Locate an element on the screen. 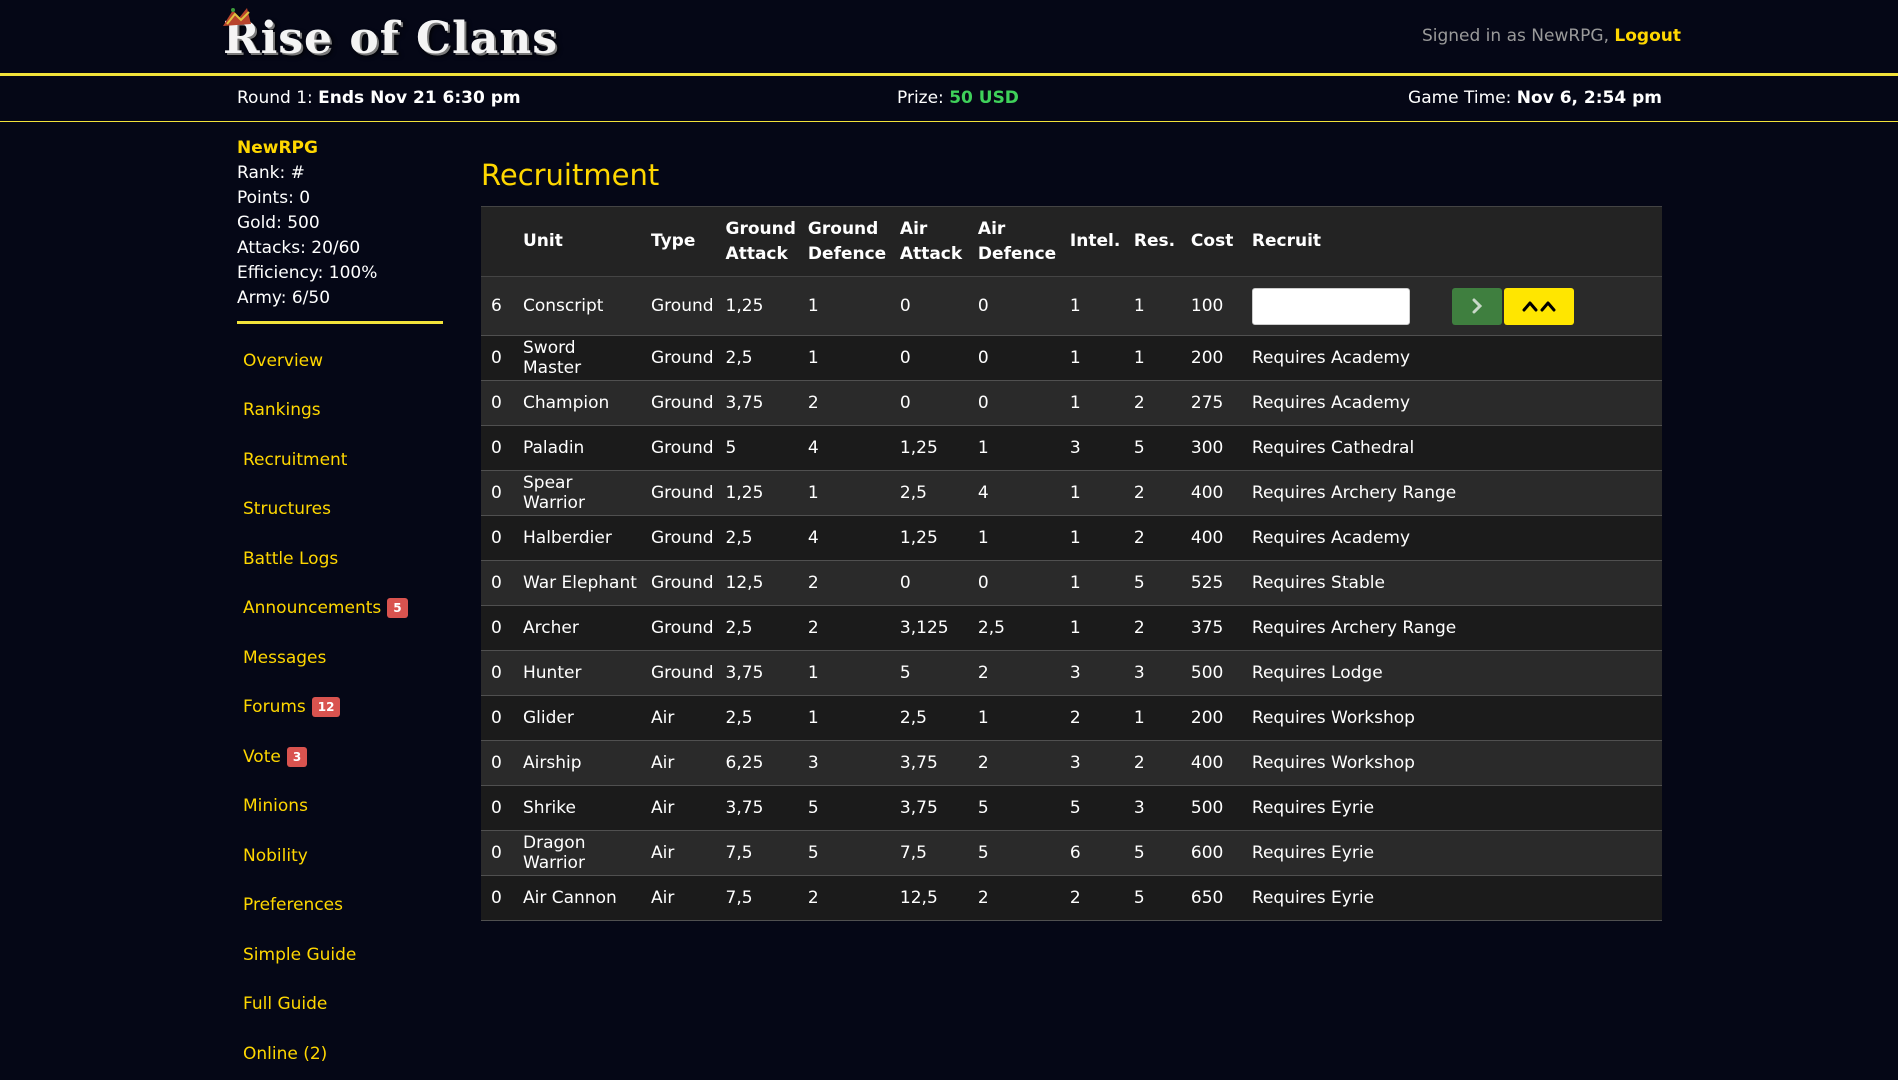 The height and width of the screenshot is (1080, 1898). recruit-max-button is located at coordinates (1538, 306).